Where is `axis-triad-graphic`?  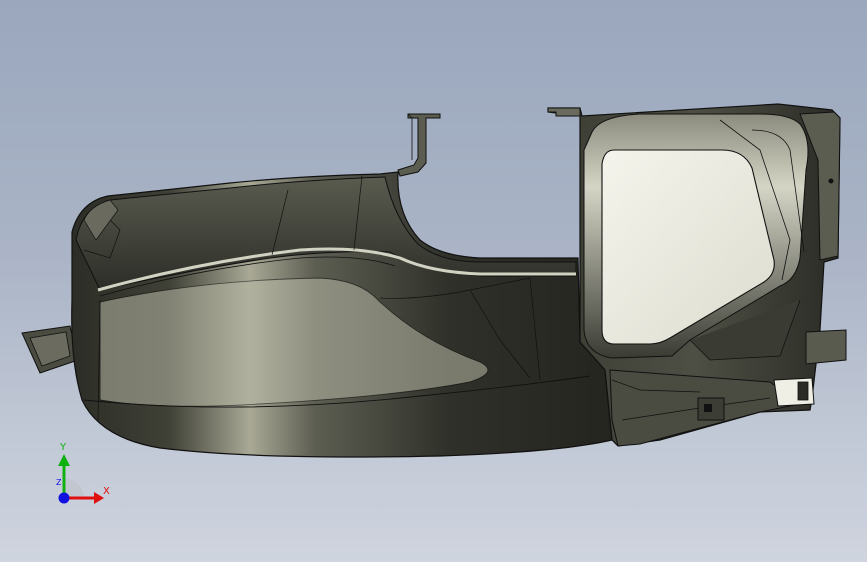
axis-triad-graphic is located at coordinates (81, 479).